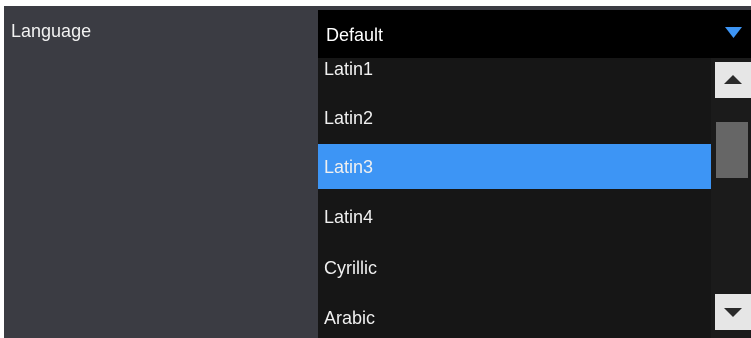 The width and height of the screenshot is (751, 338). What do you see at coordinates (355, 35) in the screenshot?
I see `language-select-value: Default` at bounding box center [355, 35].